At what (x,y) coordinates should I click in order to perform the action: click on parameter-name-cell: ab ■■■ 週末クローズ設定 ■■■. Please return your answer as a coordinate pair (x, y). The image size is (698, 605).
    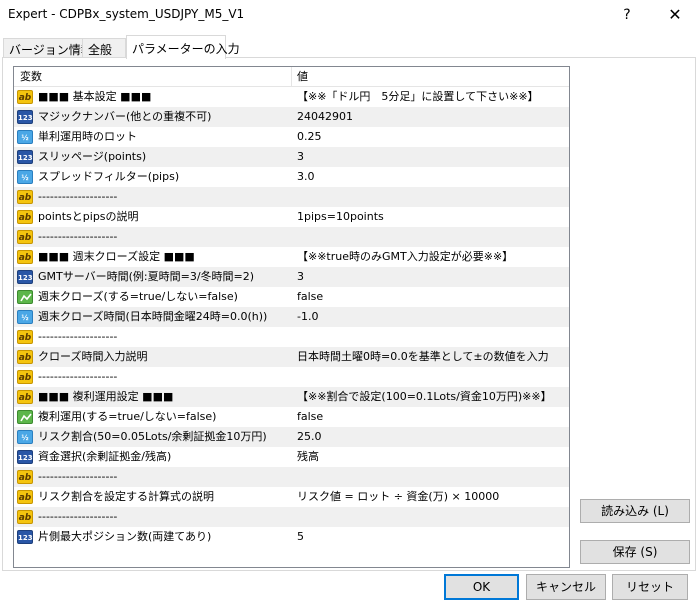
    Looking at the image, I should click on (153, 257).